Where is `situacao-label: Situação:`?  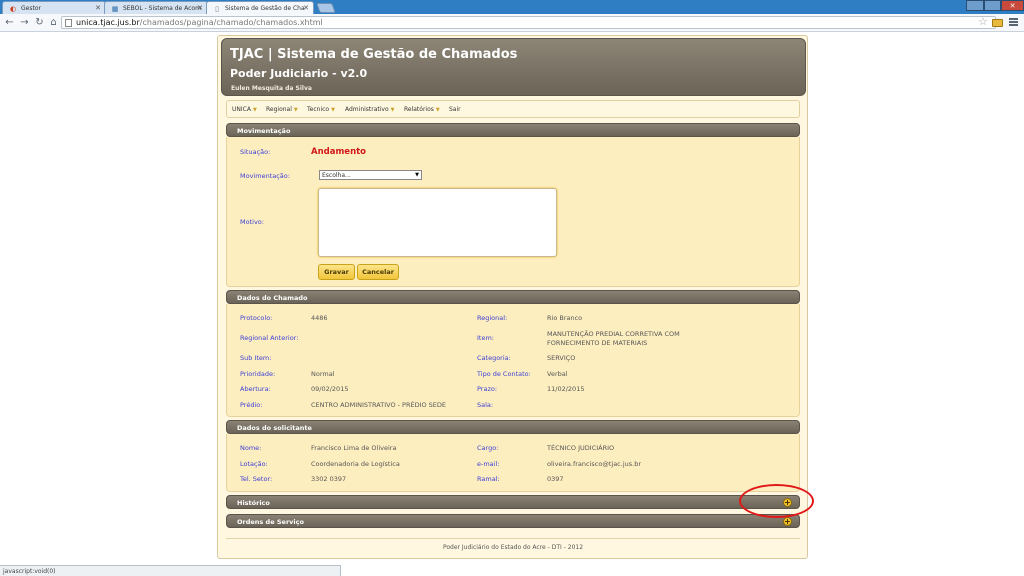
situacao-label: Situação: is located at coordinates (255, 152).